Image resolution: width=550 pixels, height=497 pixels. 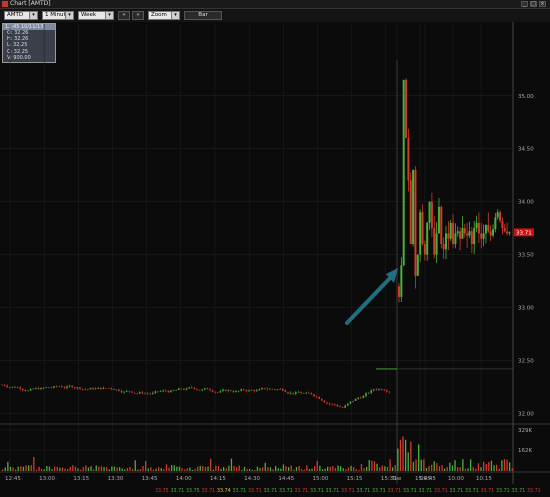 What do you see at coordinates (392, 275) in the screenshot?
I see `arrow-head-icon` at bounding box center [392, 275].